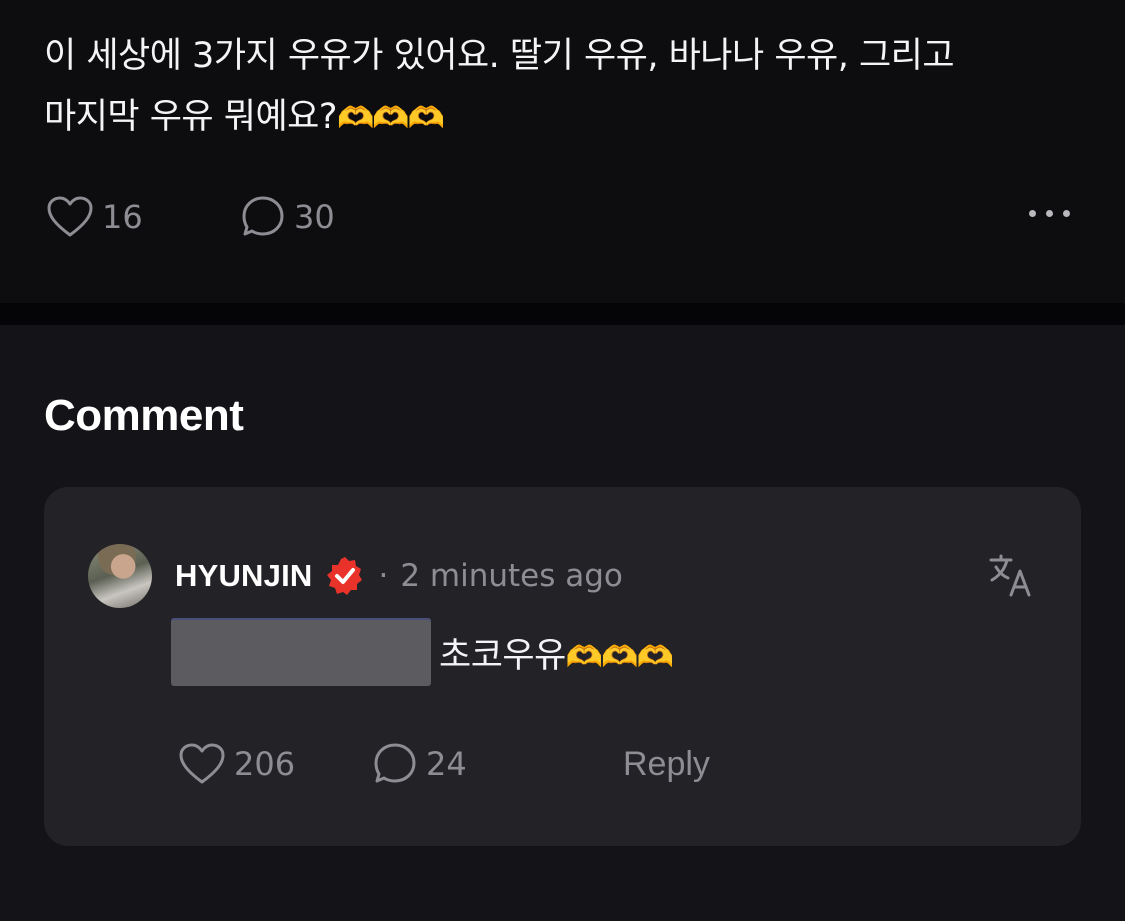  What do you see at coordinates (499, 56) in the screenshot?
I see `post-text-line1: 이 세상에 3가지 우유가 있어요. 딸기 우유, 바나나 우유, 그리고` at bounding box center [499, 56].